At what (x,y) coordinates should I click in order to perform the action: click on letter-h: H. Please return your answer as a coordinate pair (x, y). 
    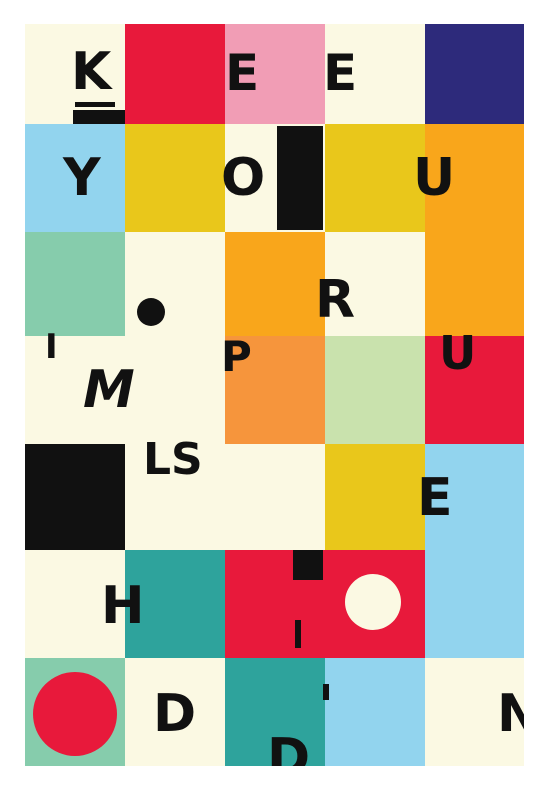
    Looking at the image, I should click on (123, 606).